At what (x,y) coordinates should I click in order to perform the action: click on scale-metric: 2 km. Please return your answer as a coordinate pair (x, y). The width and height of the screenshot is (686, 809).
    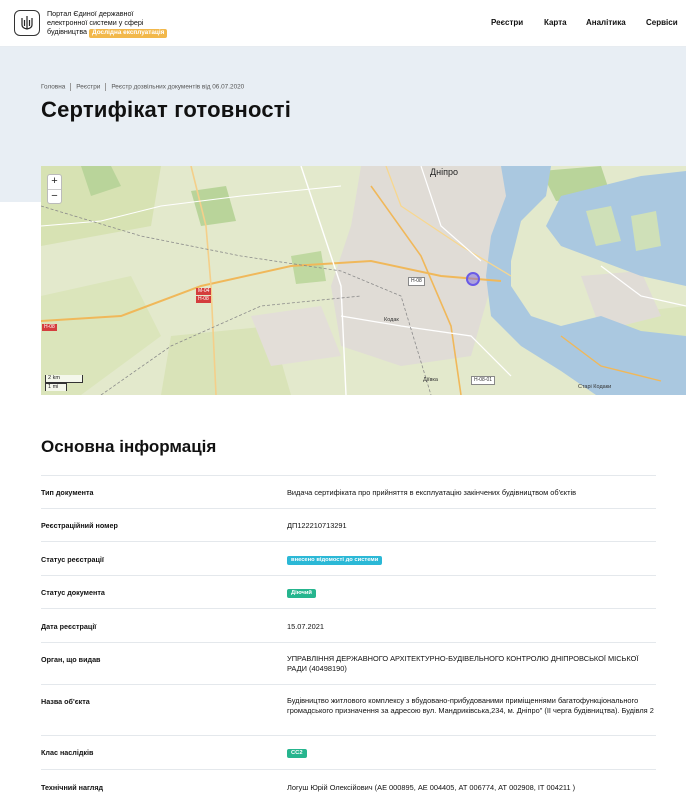
    Looking at the image, I should click on (64, 379).